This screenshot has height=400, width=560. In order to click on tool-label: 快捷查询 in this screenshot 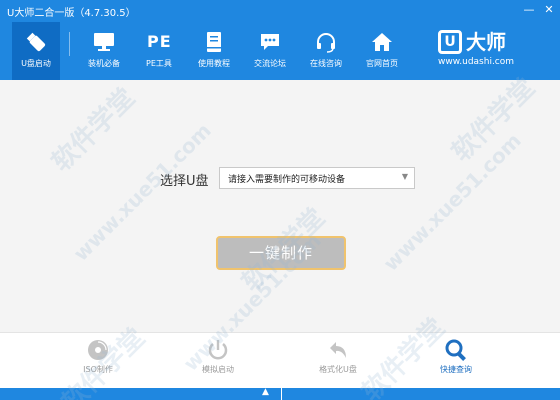, I will do `click(456, 369)`.